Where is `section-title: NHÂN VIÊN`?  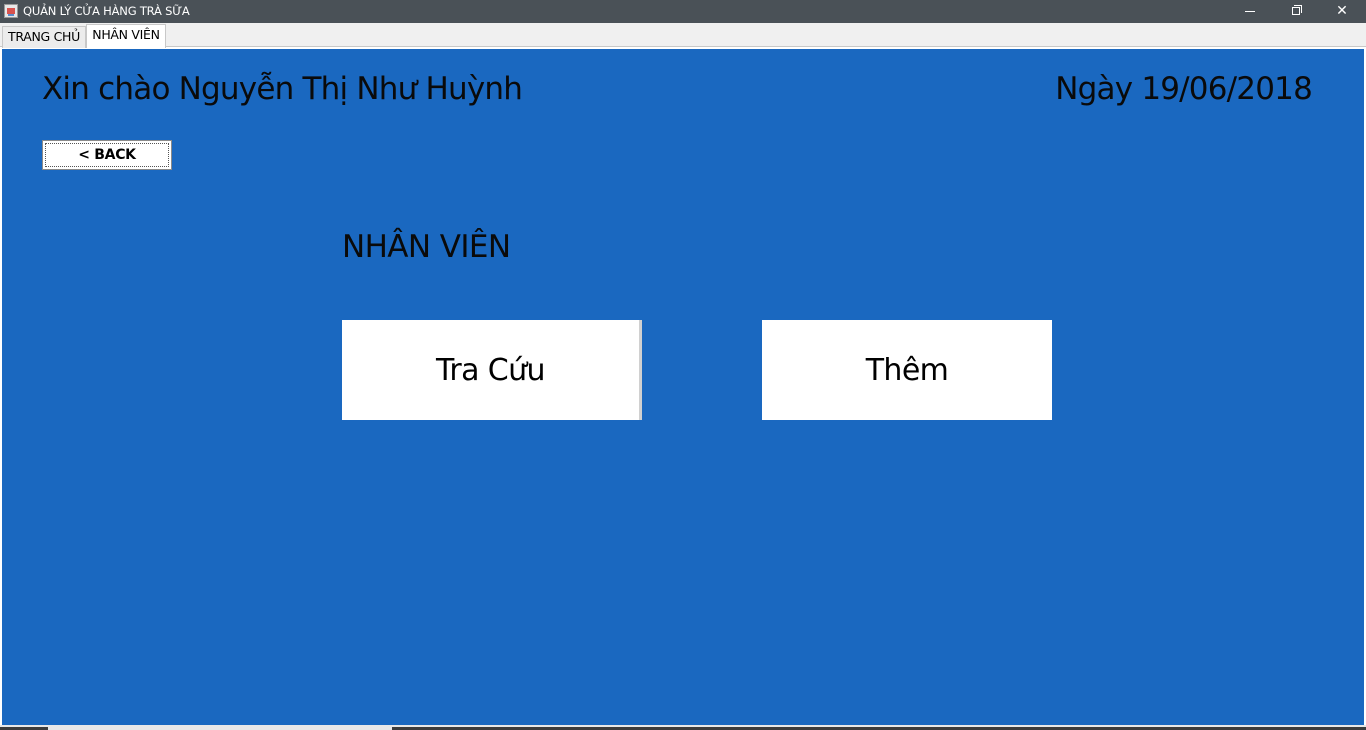
section-title: NHÂN VIÊN is located at coordinates (426, 247).